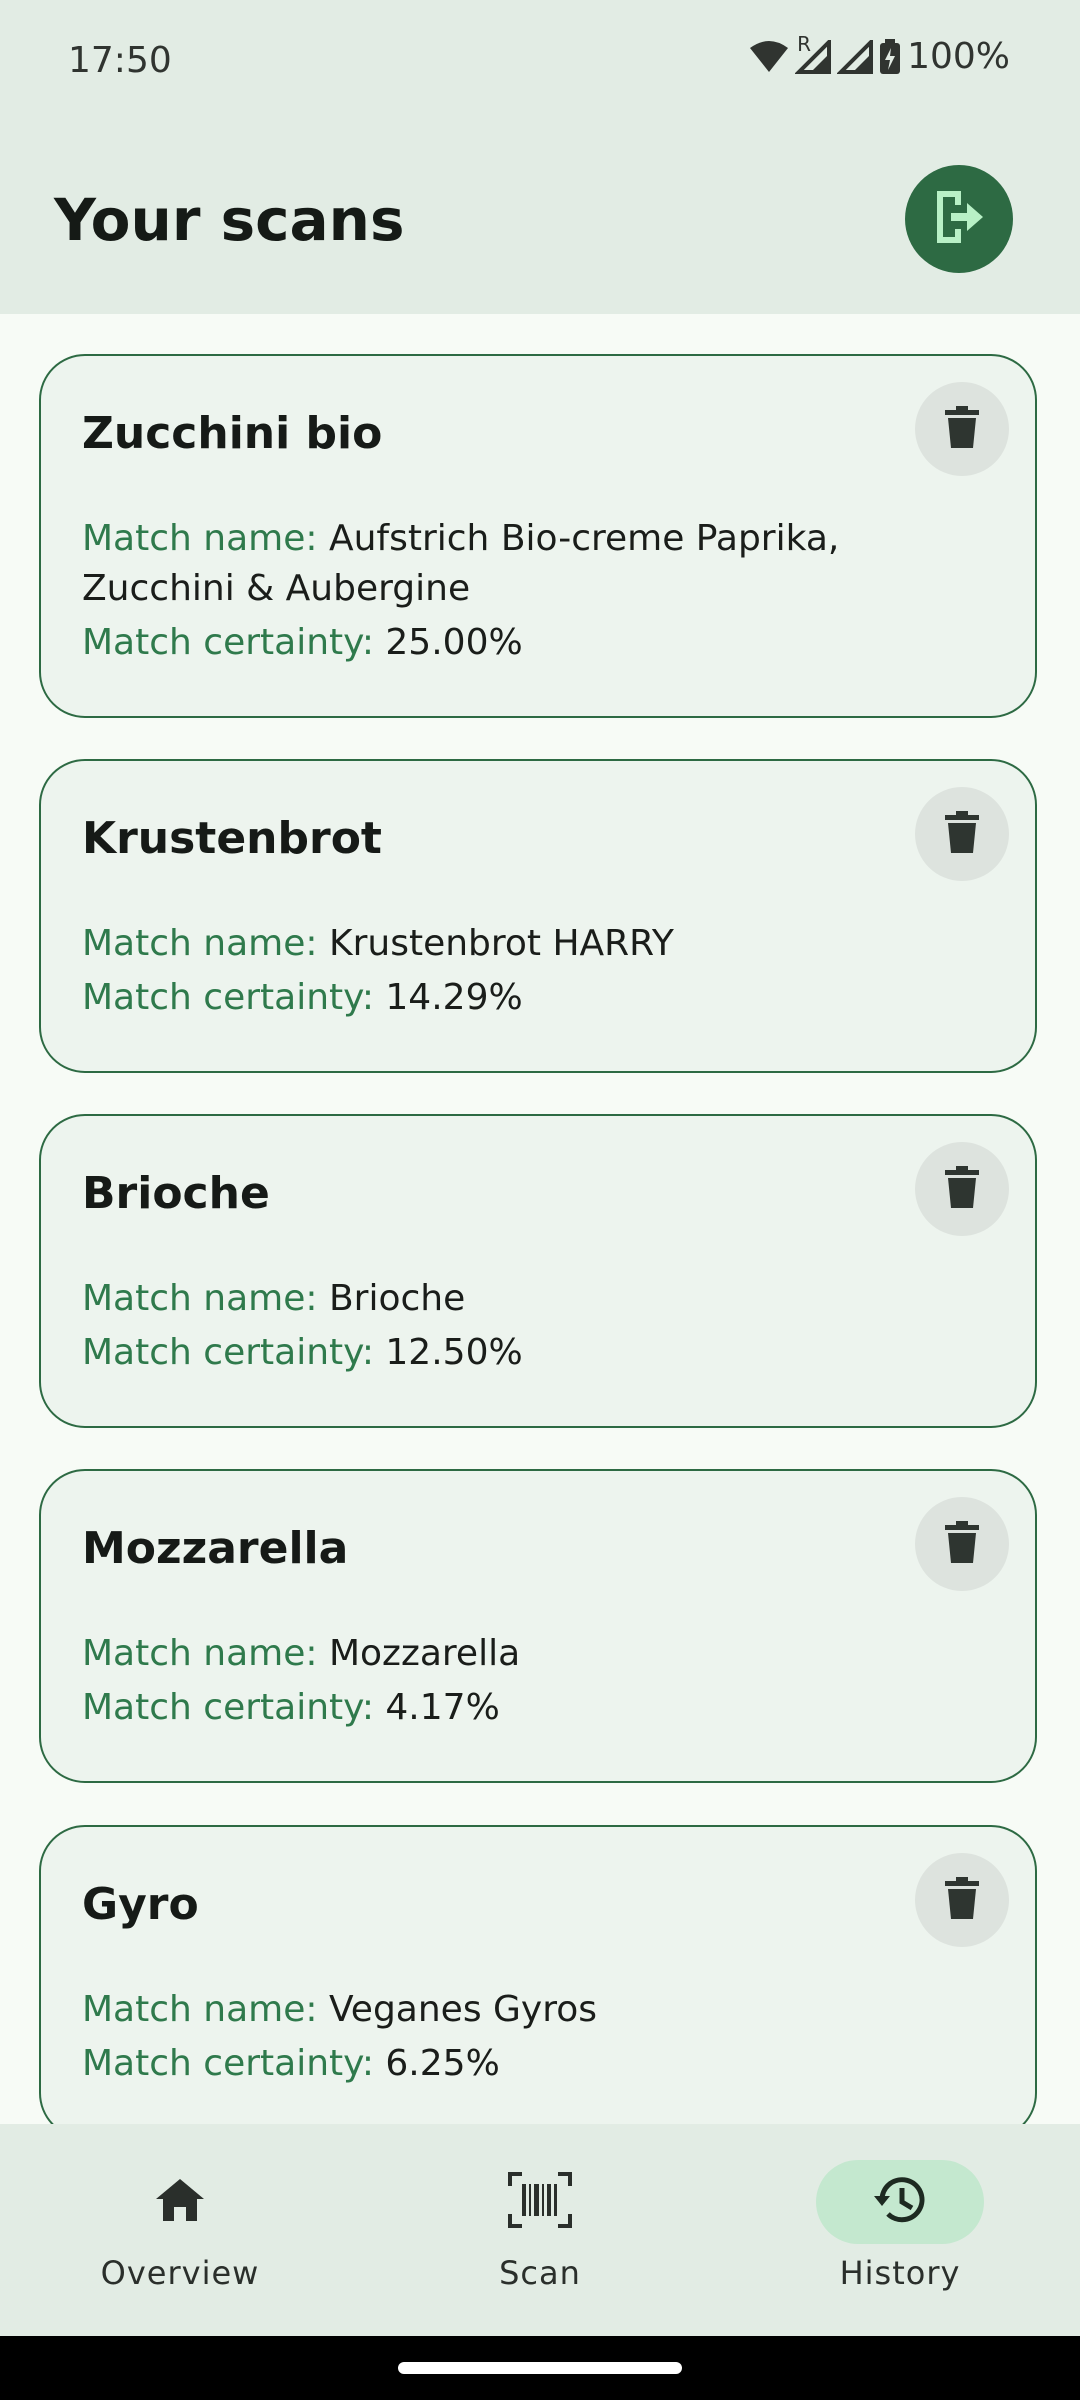  I want to click on match-certainty-row: Match certainty: 14.29%, so click(538, 998).